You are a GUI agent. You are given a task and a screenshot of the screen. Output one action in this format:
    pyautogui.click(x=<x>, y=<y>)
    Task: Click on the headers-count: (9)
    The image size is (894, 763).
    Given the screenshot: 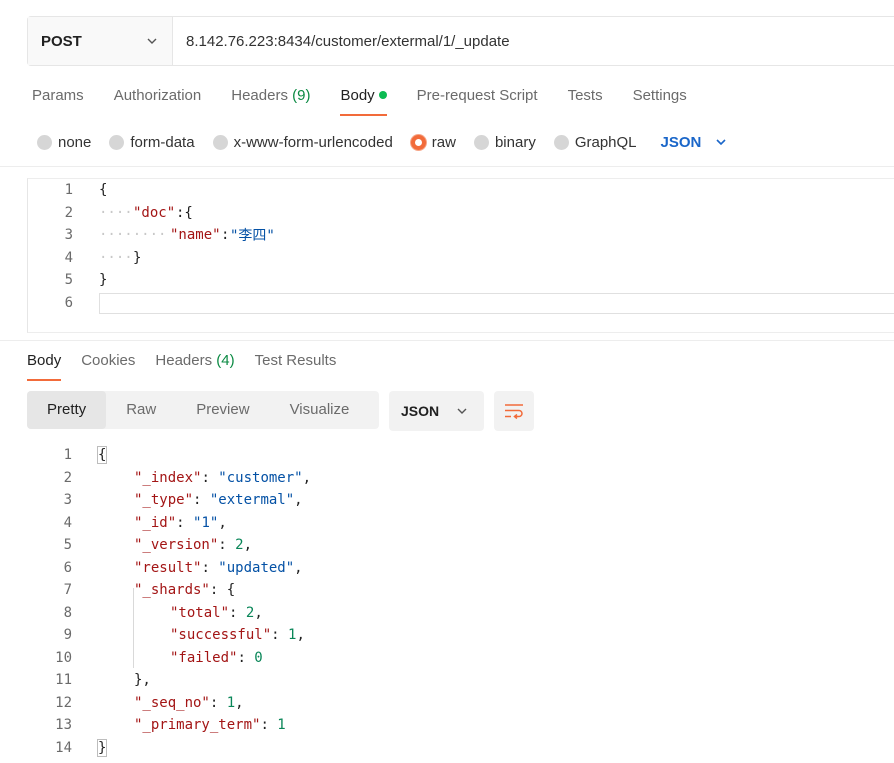 What is the action you would take?
    pyautogui.click(x=301, y=95)
    